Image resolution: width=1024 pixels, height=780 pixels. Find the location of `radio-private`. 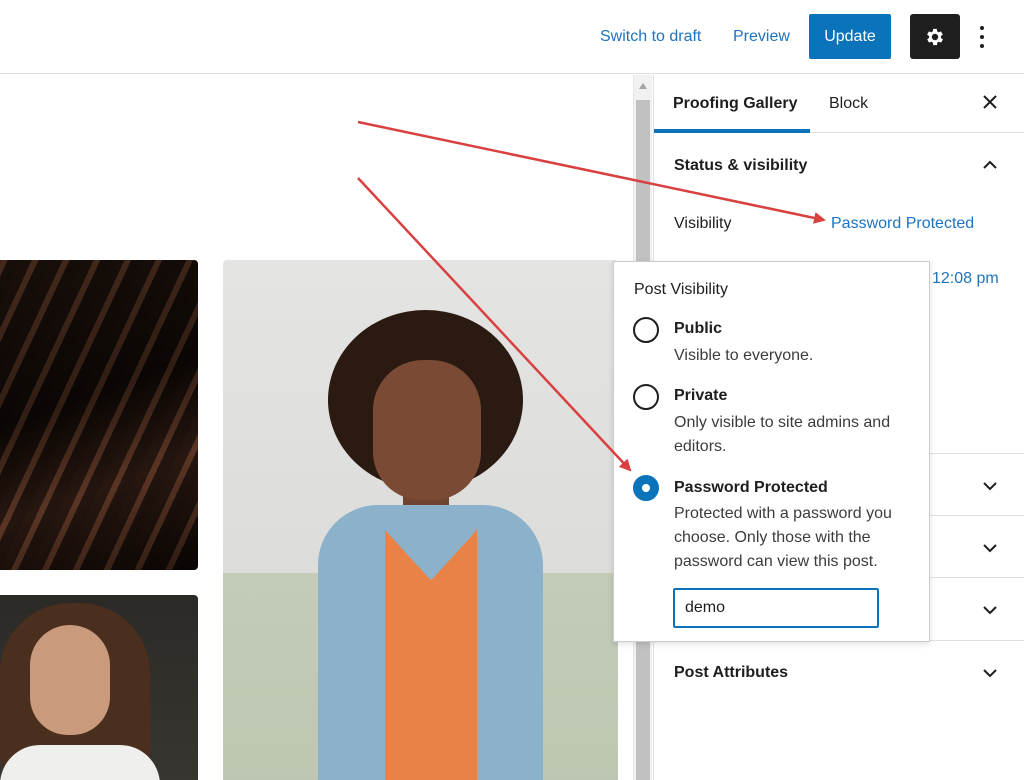

radio-private is located at coordinates (646, 397).